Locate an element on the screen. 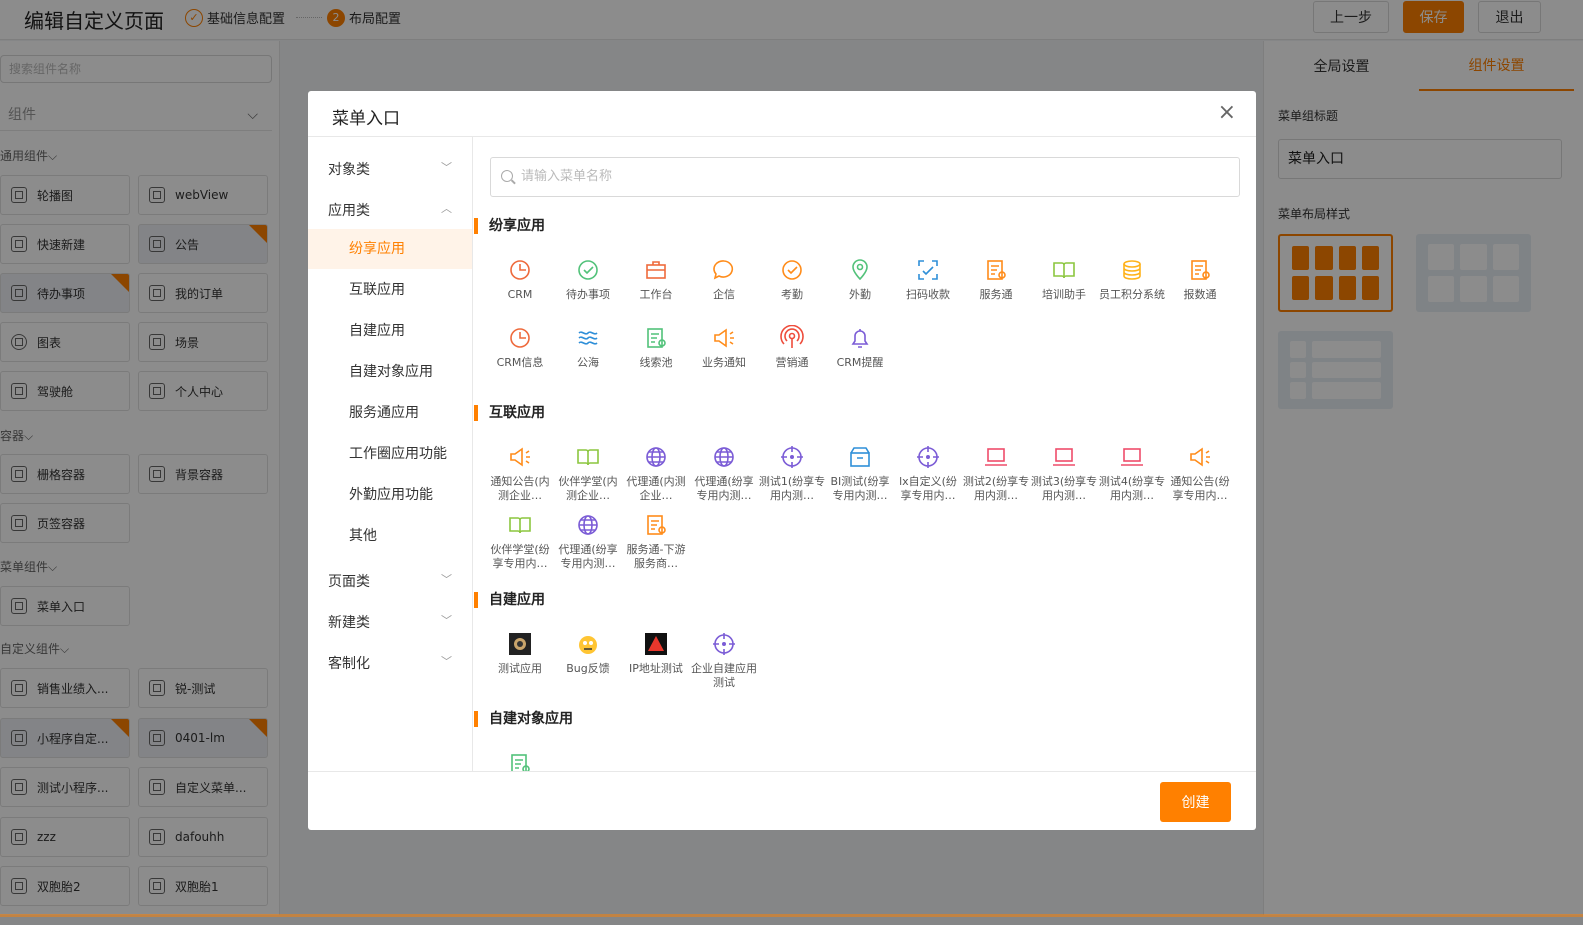 The image size is (1583, 925). dialog-title: 菜单入口 is located at coordinates (366, 119).